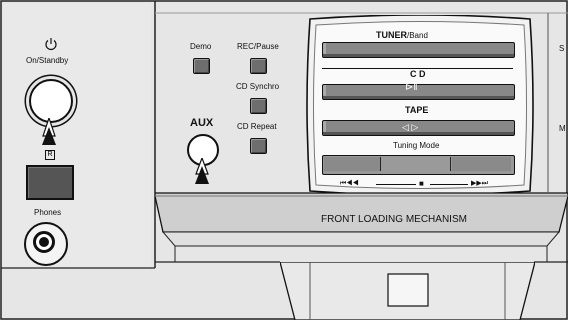 This screenshot has width=568, height=320. What do you see at coordinates (51, 44) in the screenshot?
I see `power-icon` at bounding box center [51, 44].